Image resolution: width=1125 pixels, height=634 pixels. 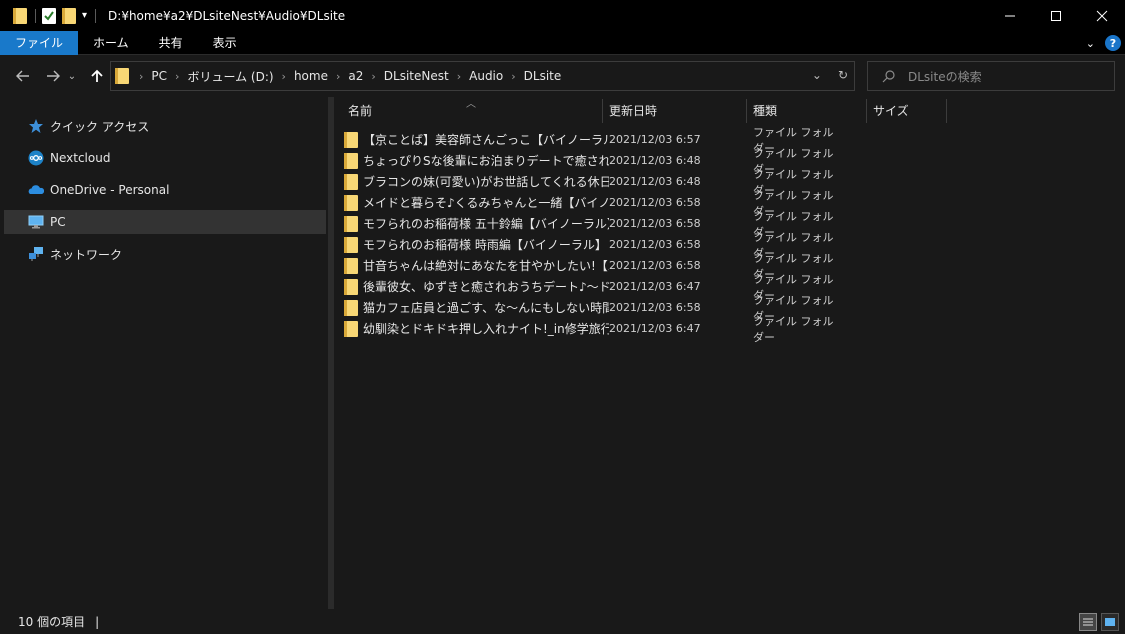 What do you see at coordinates (165, 222) in the screenshot?
I see `sidebar-item-pc: PC` at bounding box center [165, 222].